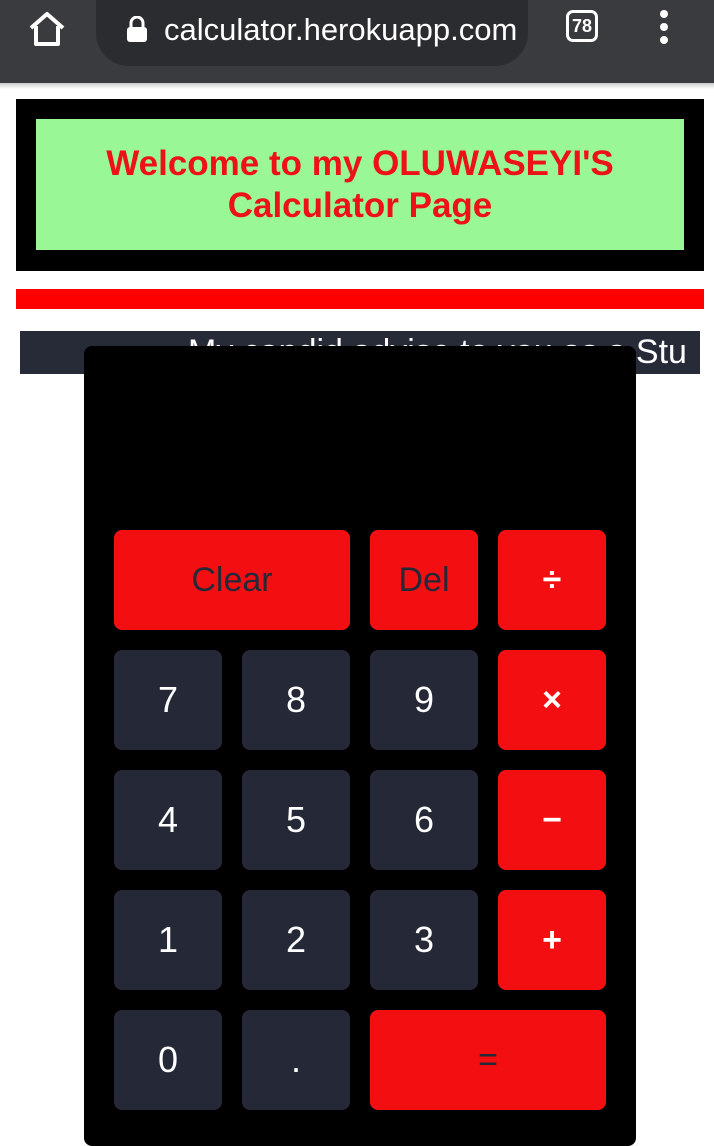 The height and width of the screenshot is (1146, 714). Describe the element at coordinates (664, 28) in the screenshot. I see `more-options-icon` at that location.